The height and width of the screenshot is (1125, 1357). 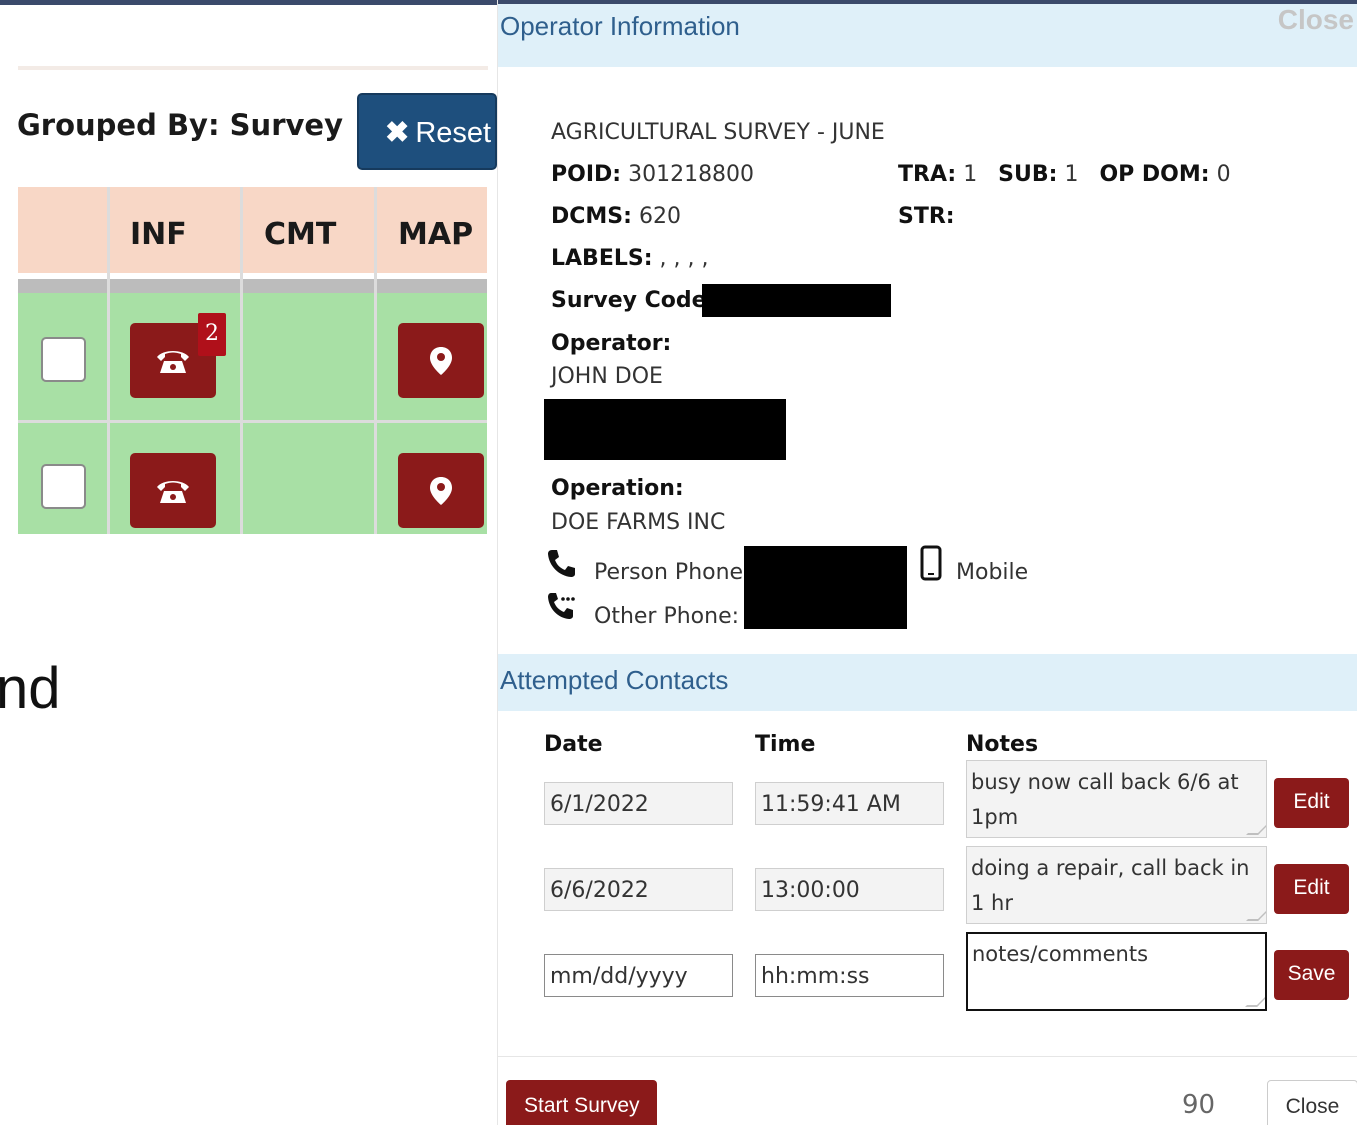 What do you see at coordinates (397, 133) in the screenshot?
I see `close-icon: ✖` at bounding box center [397, 133].